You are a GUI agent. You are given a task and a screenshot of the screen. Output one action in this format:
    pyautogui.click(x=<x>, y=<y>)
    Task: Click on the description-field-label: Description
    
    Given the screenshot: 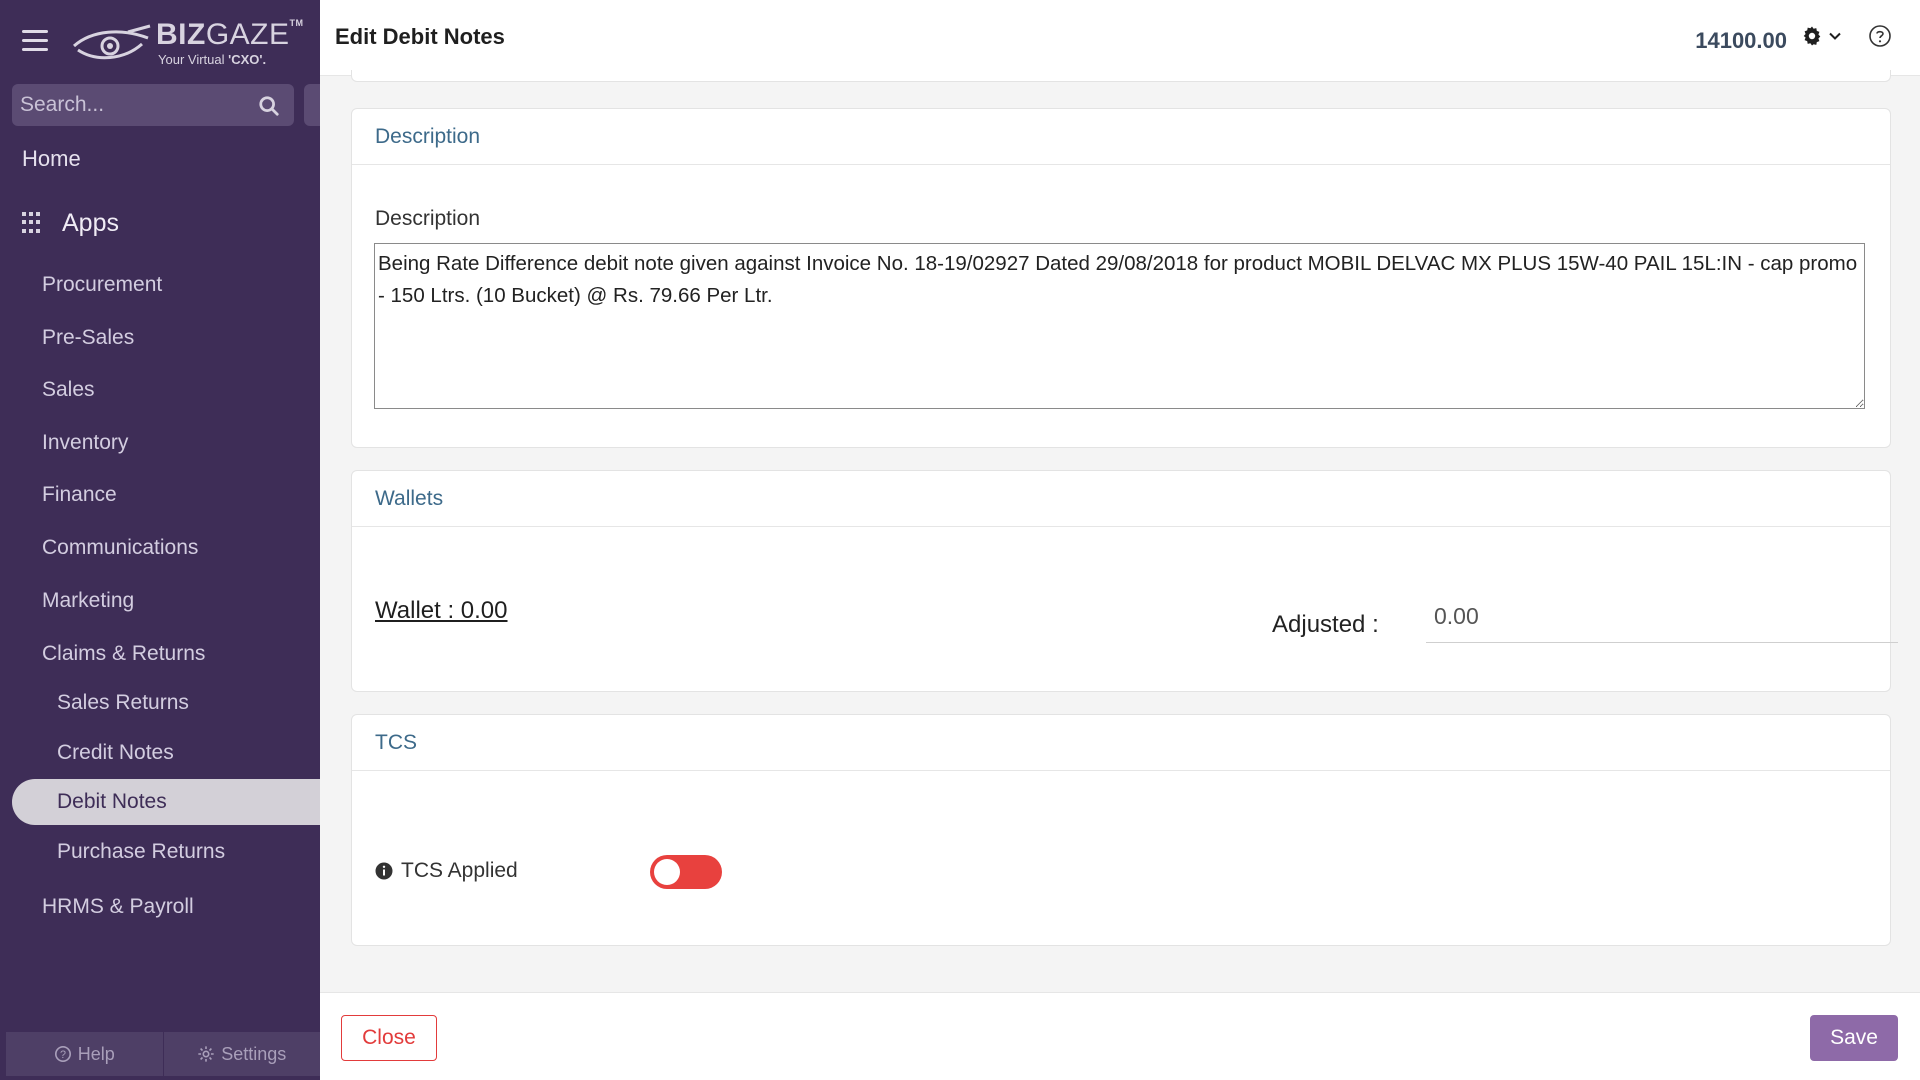 What is the action you would take?
    pyautogui.click(x=428, y=218)
    